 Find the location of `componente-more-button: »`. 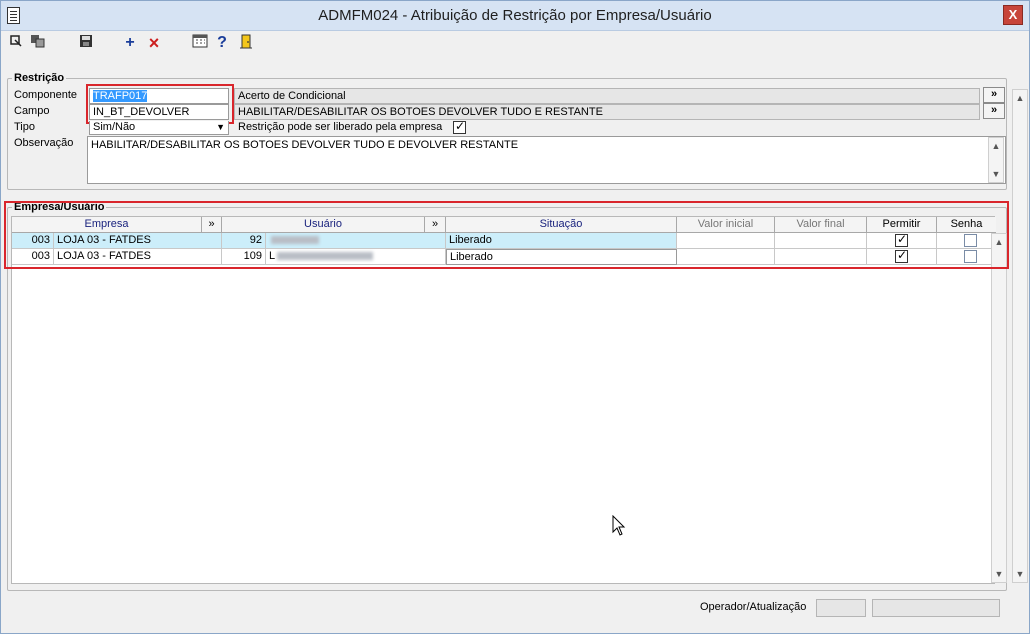

componente-more-button: » is located at coordinates (994, 95).